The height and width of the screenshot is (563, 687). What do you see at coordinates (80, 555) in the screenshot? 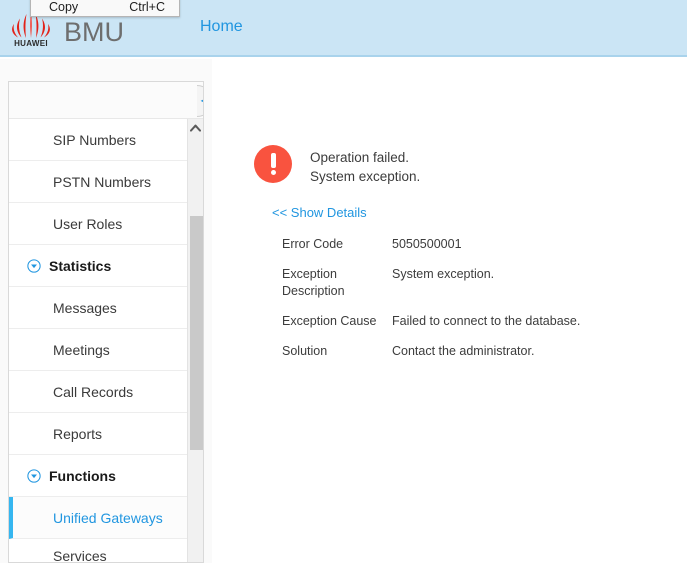
I see `sidebar-item-label: Services` at bounding box center [80, 555].